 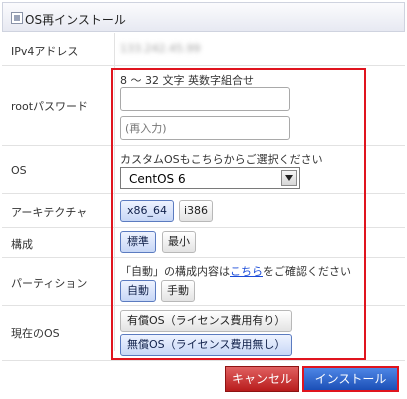 I want to click on dialog-header: OS再インストール, so click(x=203, y=17).